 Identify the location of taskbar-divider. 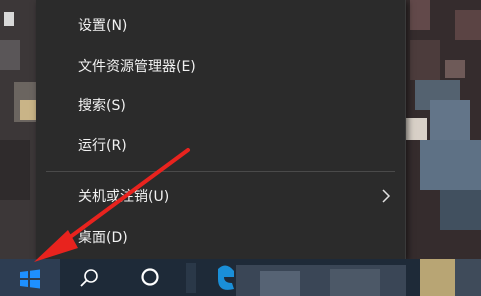
(191, 278).